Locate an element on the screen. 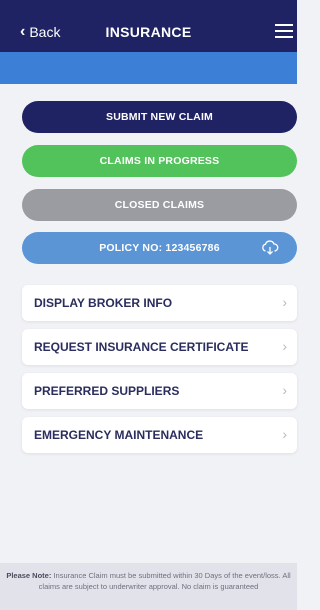 This screenshot has width=320, height=610. list-item-emergency-maintenance: EMERGENCY MAINTENANCE › is located at coordinates (159, 435).